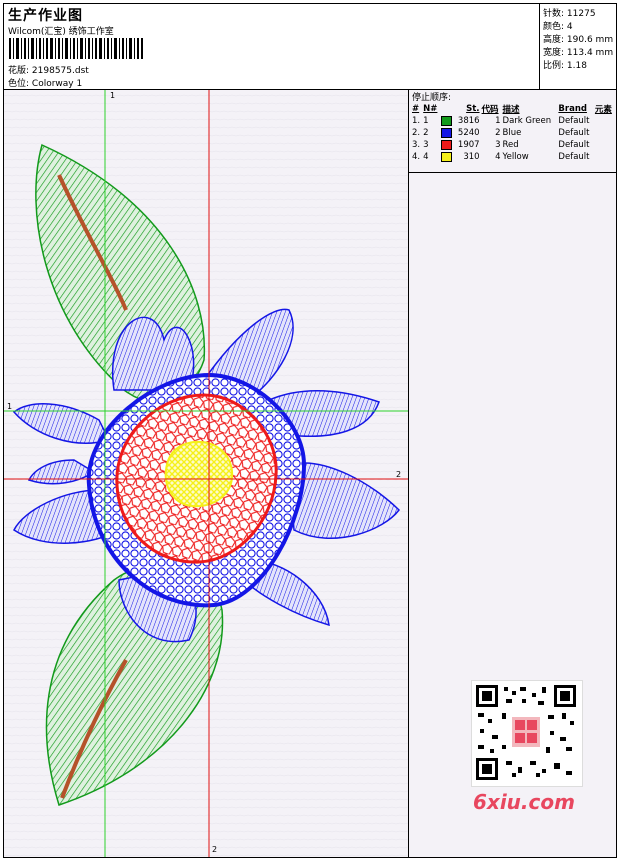 The image size is (620, 861). I want to click on col-swatch, so click(447, 109).